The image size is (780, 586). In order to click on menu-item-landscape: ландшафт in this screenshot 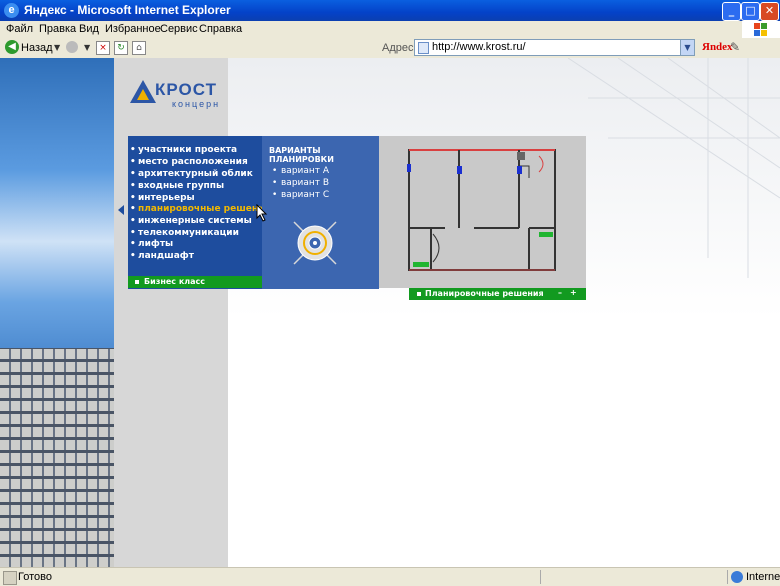, I will do `click(162, 256)`.